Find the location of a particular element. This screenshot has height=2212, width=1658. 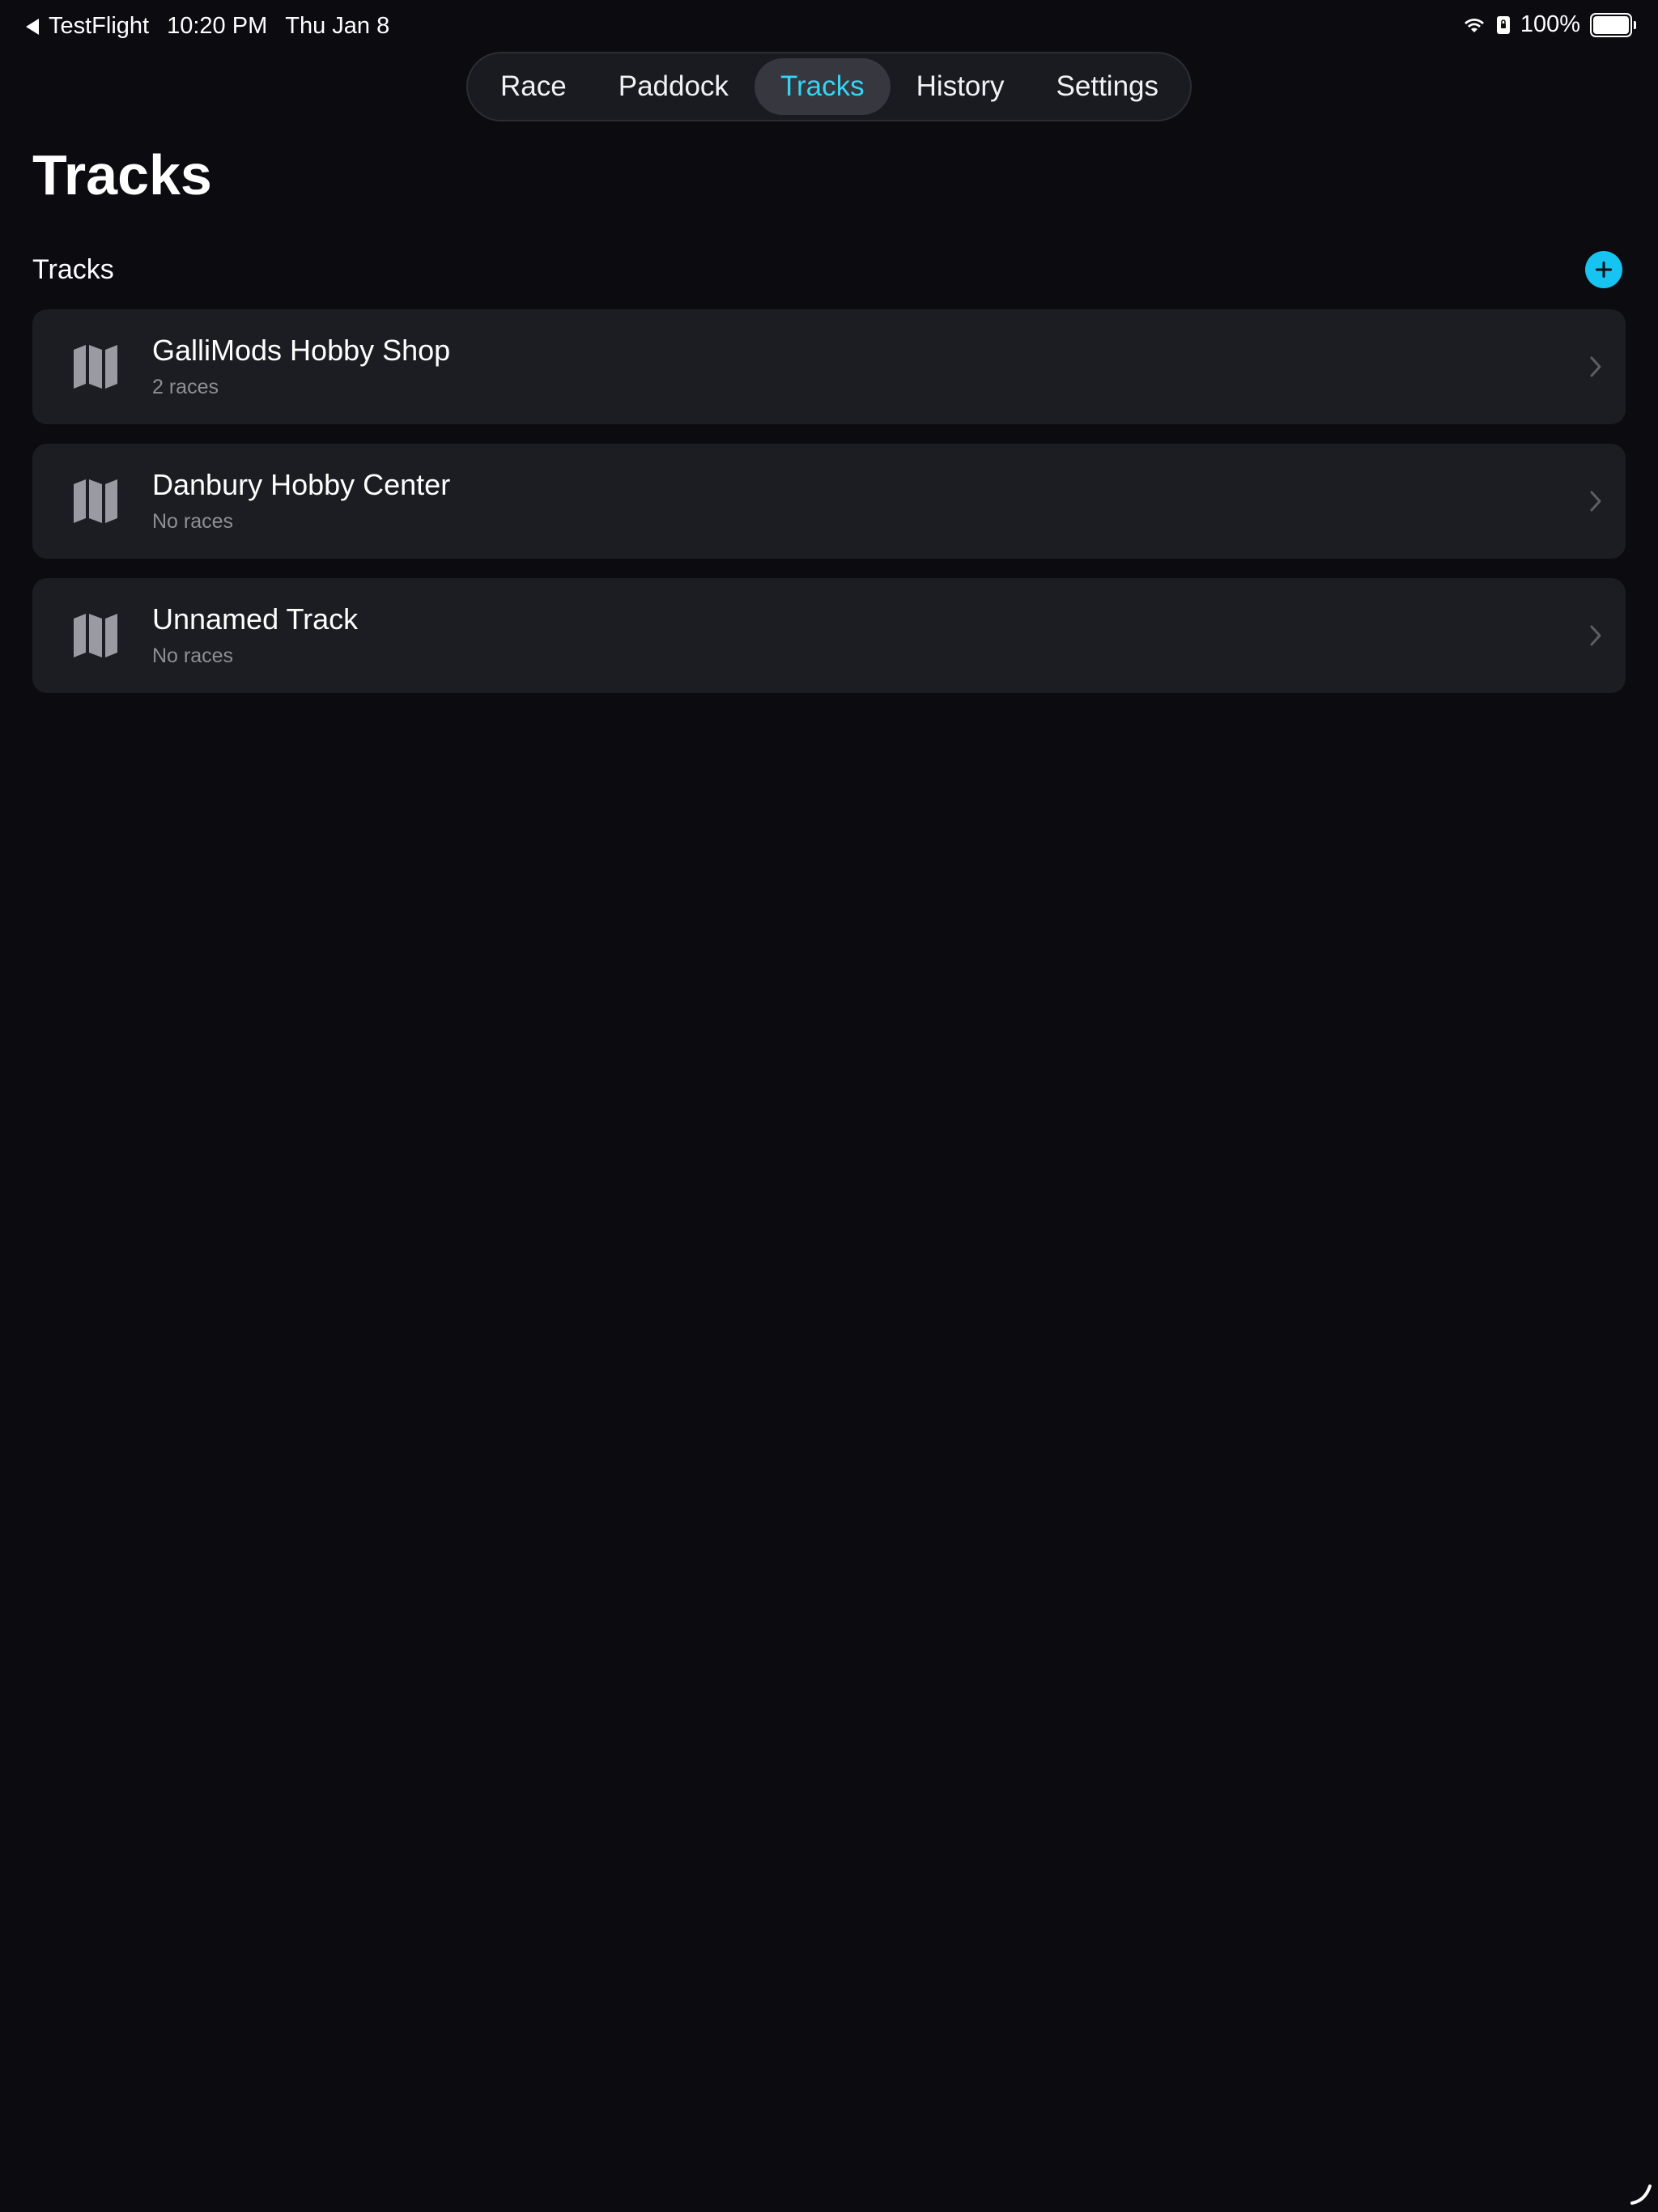

status-bar: TestFlight 10:20 PM Thu Jan 8 100% is located at coordinates (829, 26).